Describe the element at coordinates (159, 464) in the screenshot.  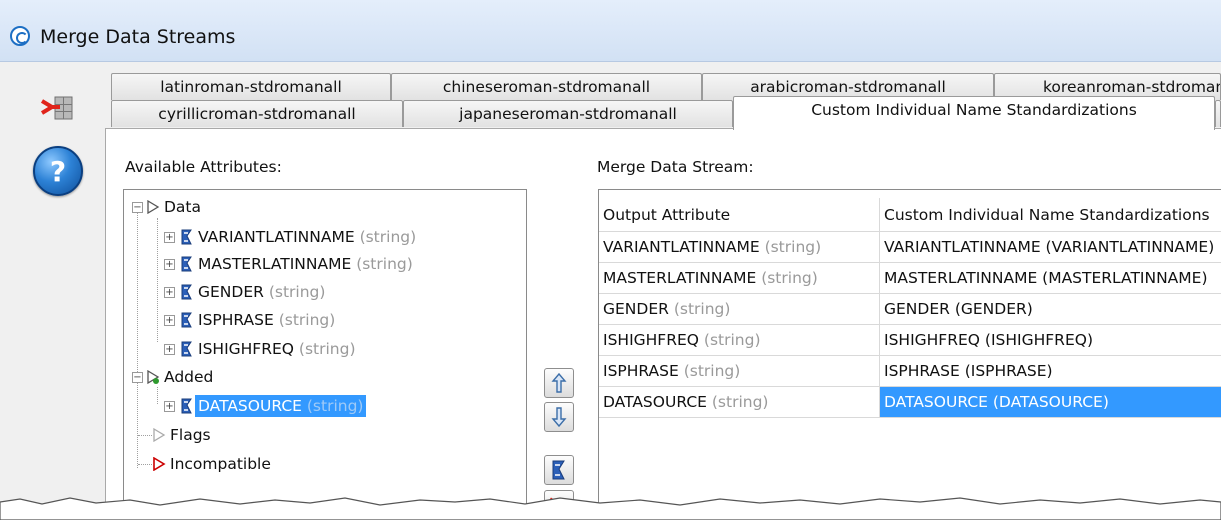
I see `incompatible-triangle-icon` at that location.